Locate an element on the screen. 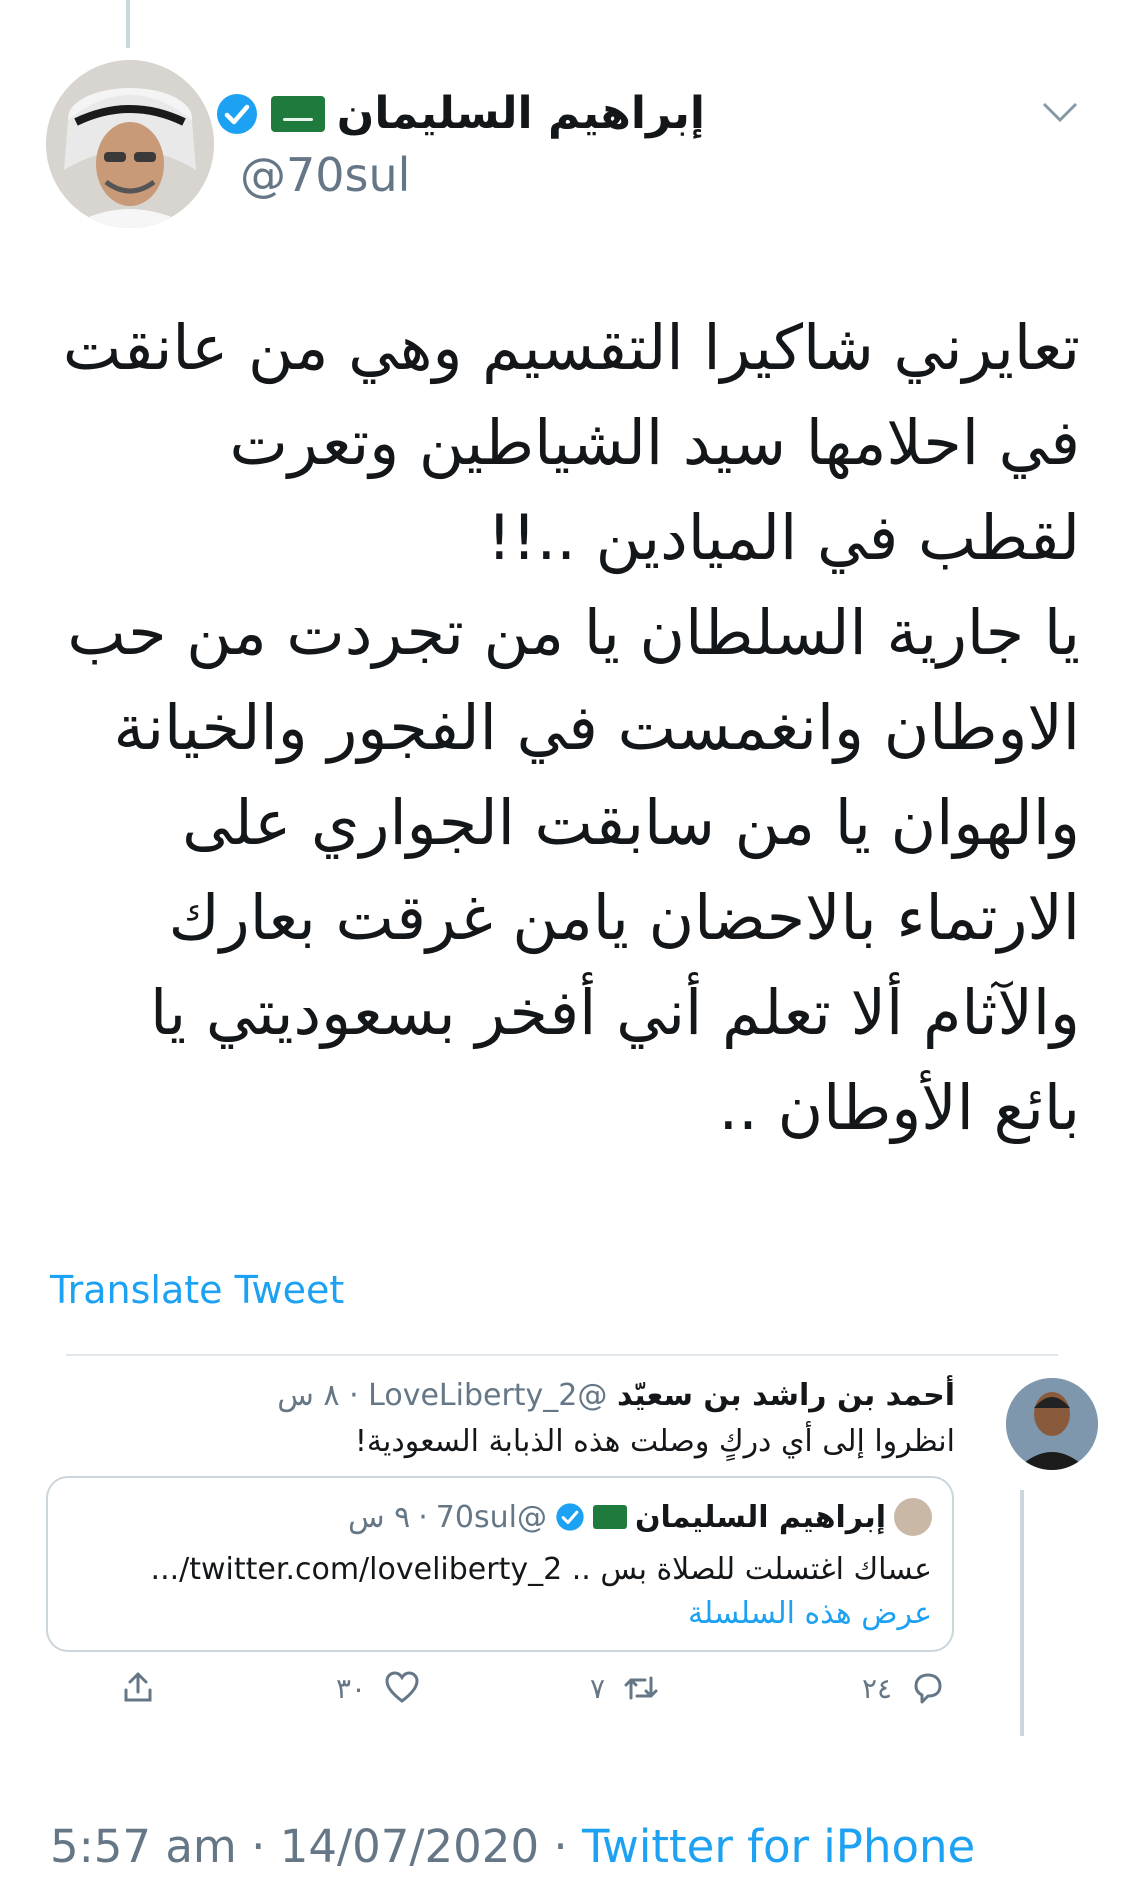 The image size is (1125, 1901). thread-connector-line is located at coordinates (128, 24).